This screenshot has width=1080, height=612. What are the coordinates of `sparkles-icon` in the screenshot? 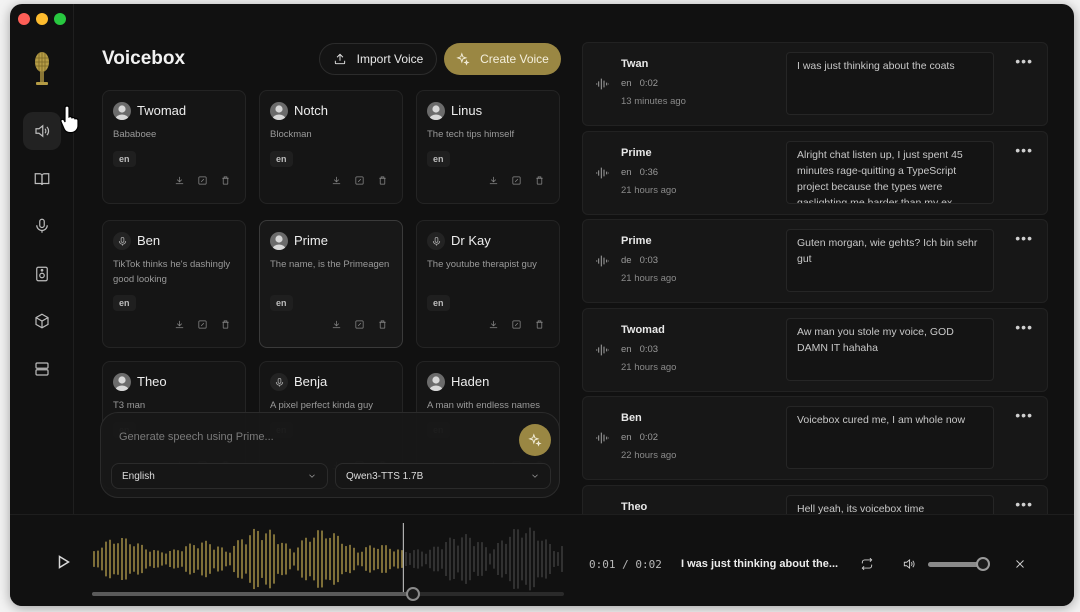 It's located at (535, 440).